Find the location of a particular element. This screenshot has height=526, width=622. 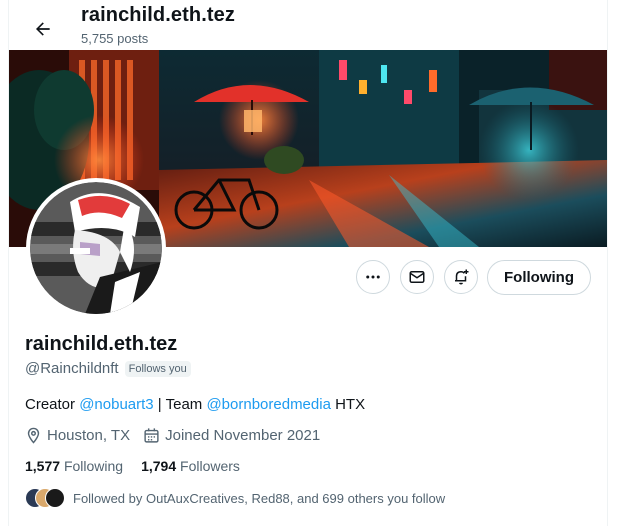

location-pin-icon is located at coordinates (33, 435).